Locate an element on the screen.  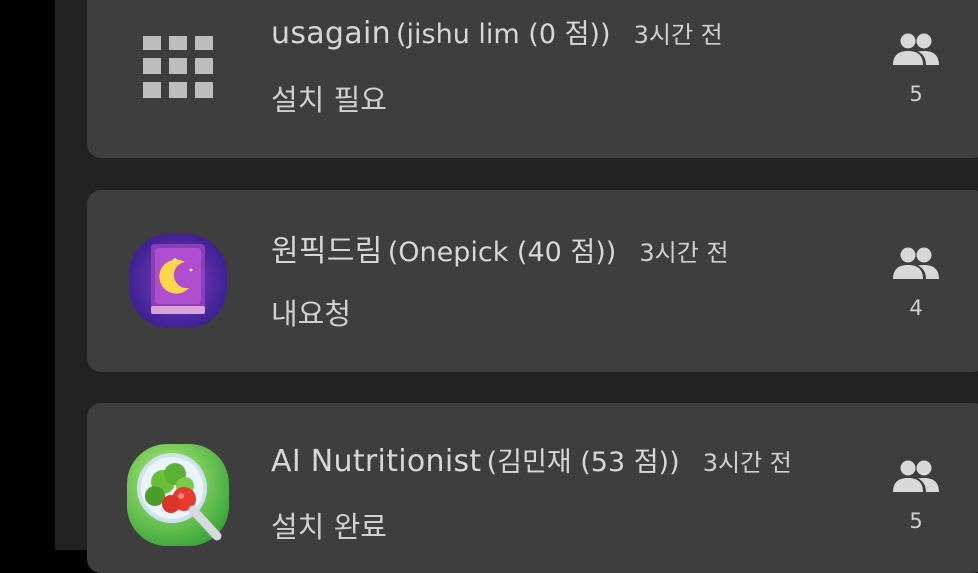
participant-count: 4 is located at coordinates (916, 308).